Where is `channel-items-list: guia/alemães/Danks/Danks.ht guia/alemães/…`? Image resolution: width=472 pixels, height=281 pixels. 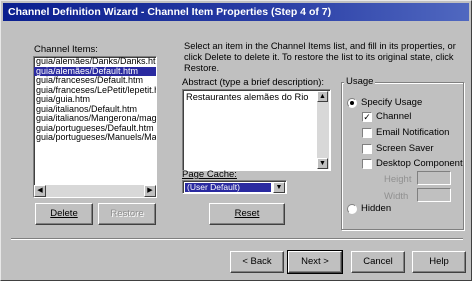
channel-items-list: guia/alemães/Danks/Danks.ht guia/alemães/… is located at coordinates (95, 127).